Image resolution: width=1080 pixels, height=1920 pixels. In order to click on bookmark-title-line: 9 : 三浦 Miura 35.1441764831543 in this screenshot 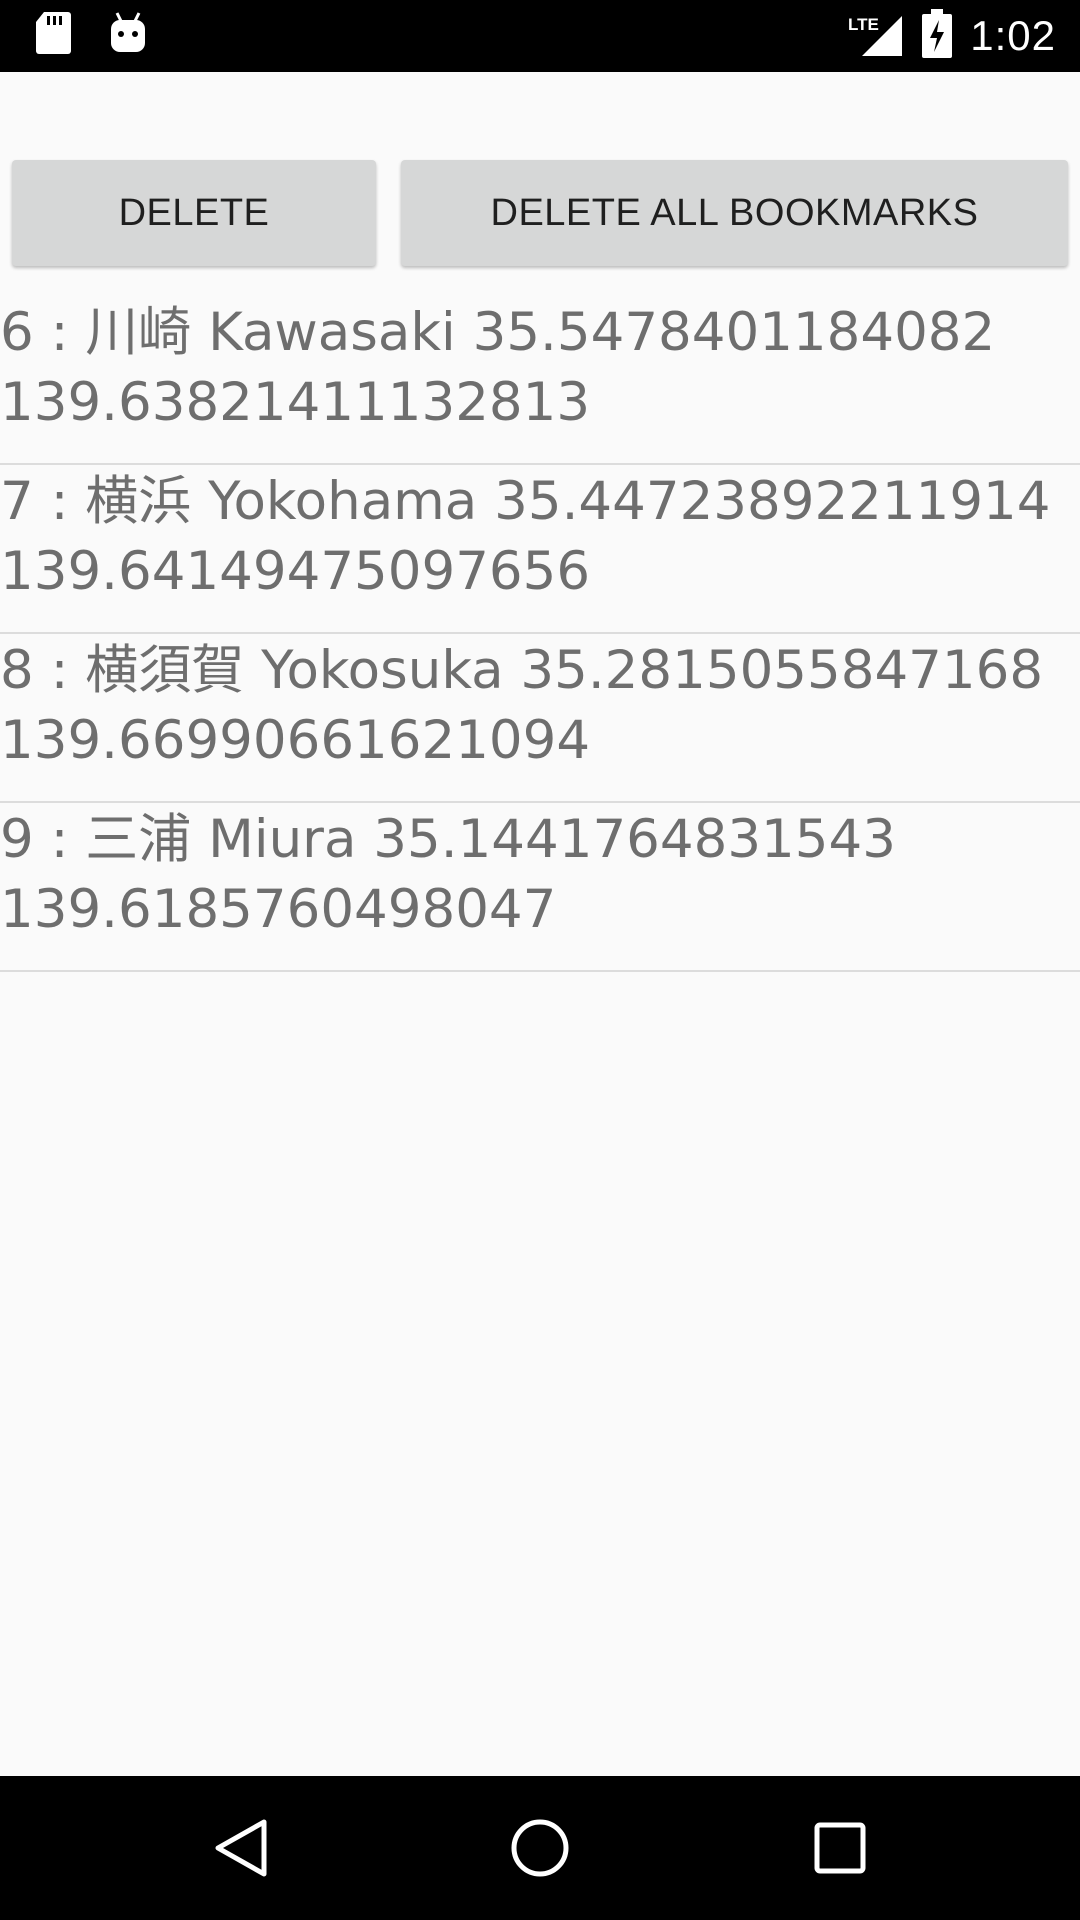, I will do `click(448, 839)`.